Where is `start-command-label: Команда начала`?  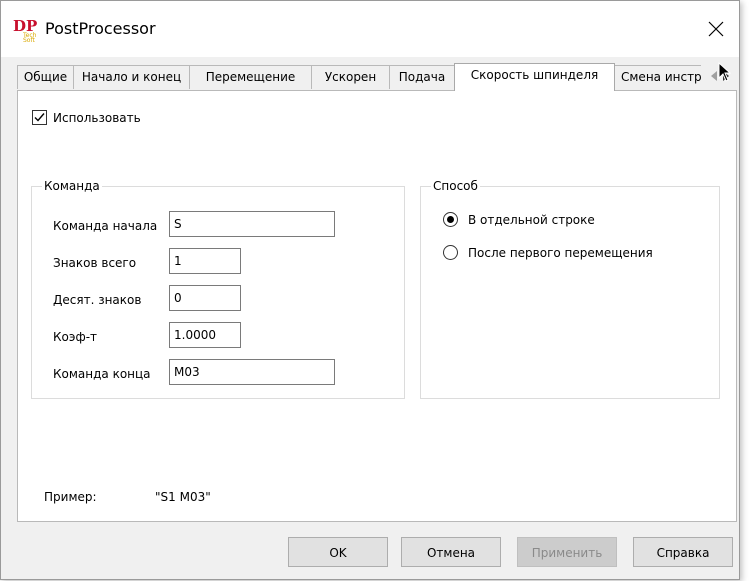 start-command-label: Команда начала is located at coordinates (105, 226).